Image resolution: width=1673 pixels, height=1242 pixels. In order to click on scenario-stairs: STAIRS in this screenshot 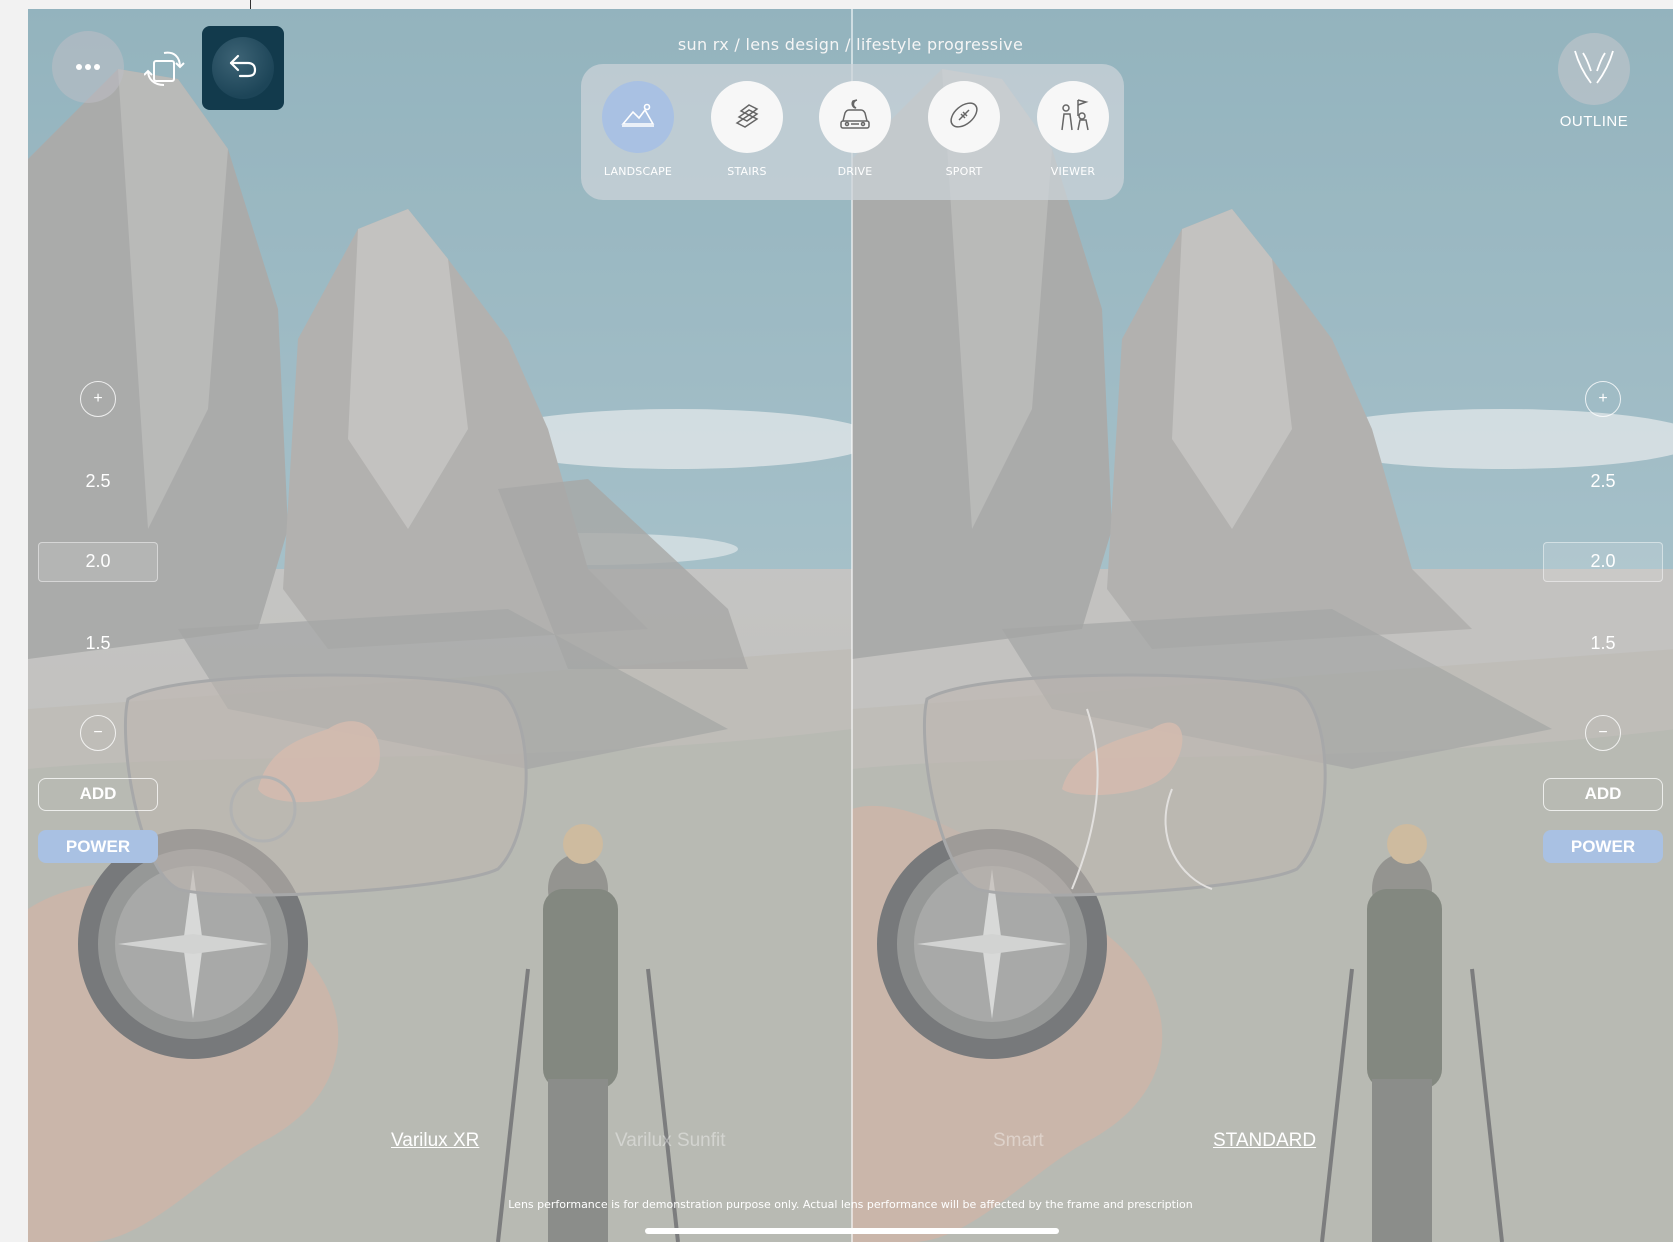, I will do `click(747, 129)`.